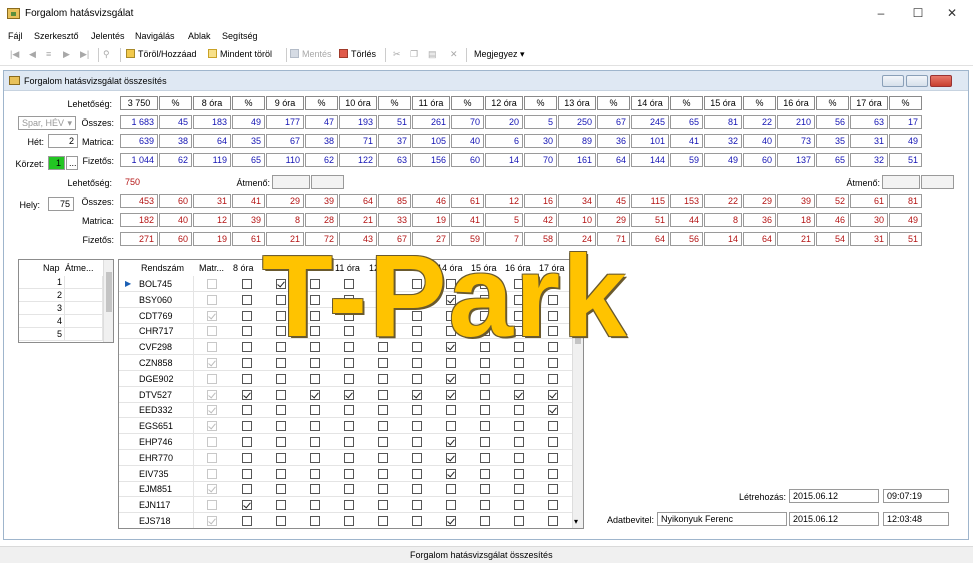 This screenshot has width=973, height=563. Describe the element at coordinates (61, 204) in the screenshot. I see `hely-field: 75` at that location.